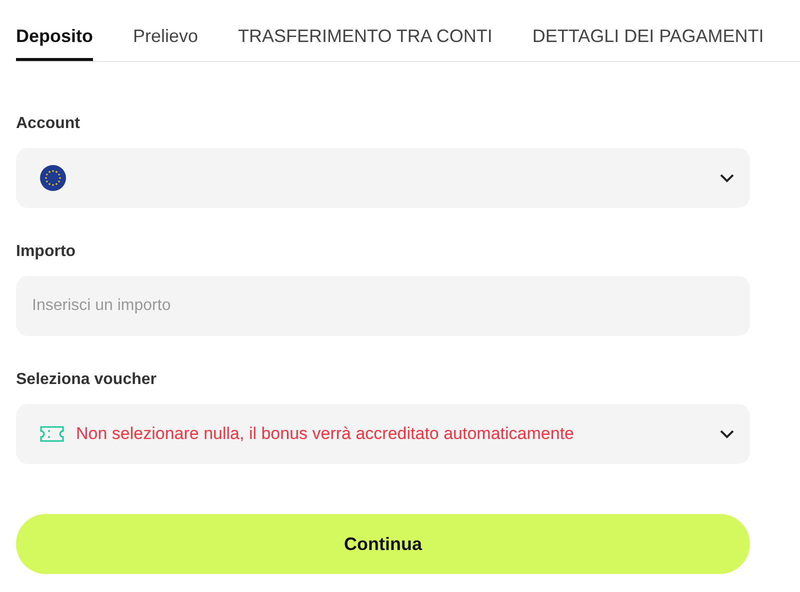 The height and width of the screenshot is (592, 800). What do you see at coordinates (48, 124) in the screenshot?
I see `field-label: Account` at bounding box center [48, 124].